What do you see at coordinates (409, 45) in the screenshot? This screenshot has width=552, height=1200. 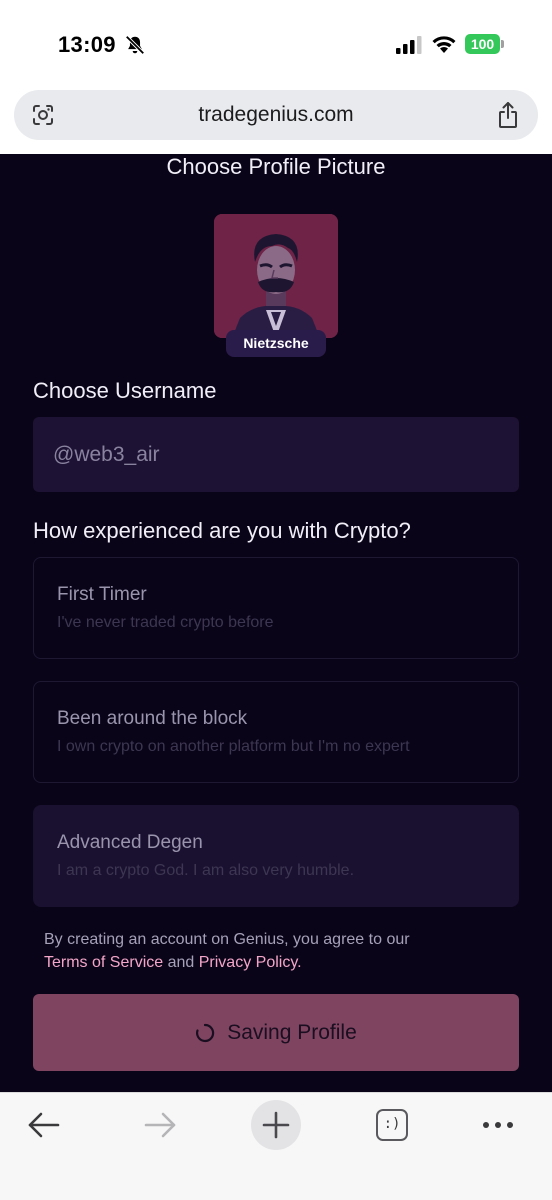 I see `signal-icon` at bounding box center [409, 45].